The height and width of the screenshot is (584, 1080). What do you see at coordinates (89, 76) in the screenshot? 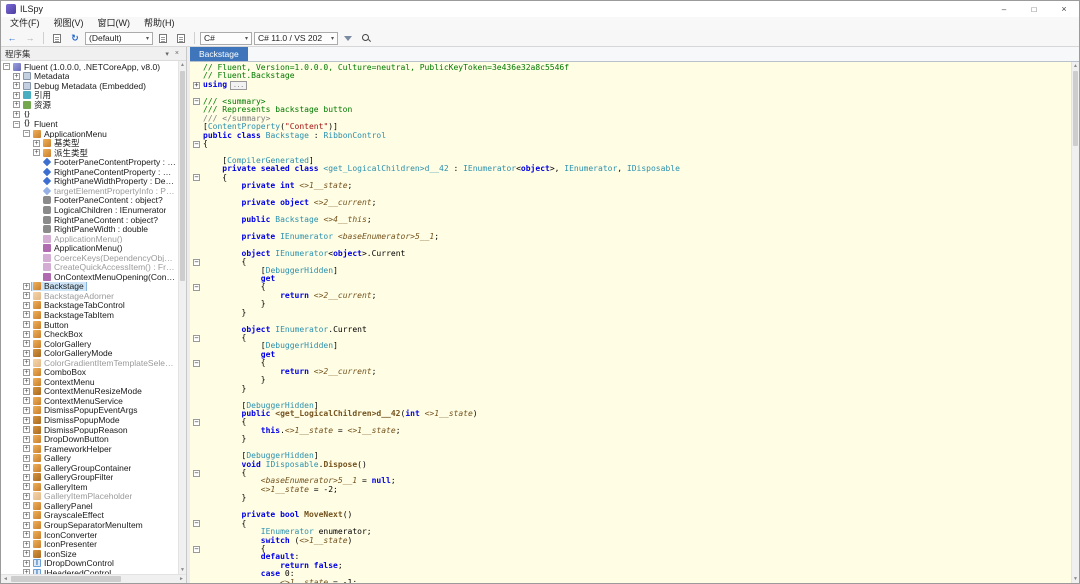
I see `tree-item: + Metadata` at bounding box center [89, 76].